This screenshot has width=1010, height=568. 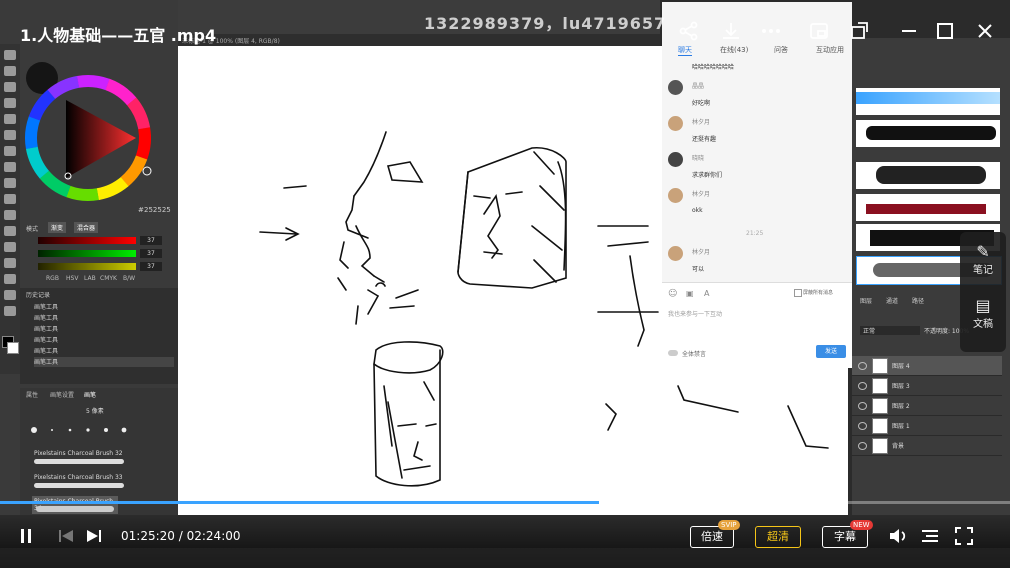 I want to click on brush-size-presets, so click(x=96, y=429).